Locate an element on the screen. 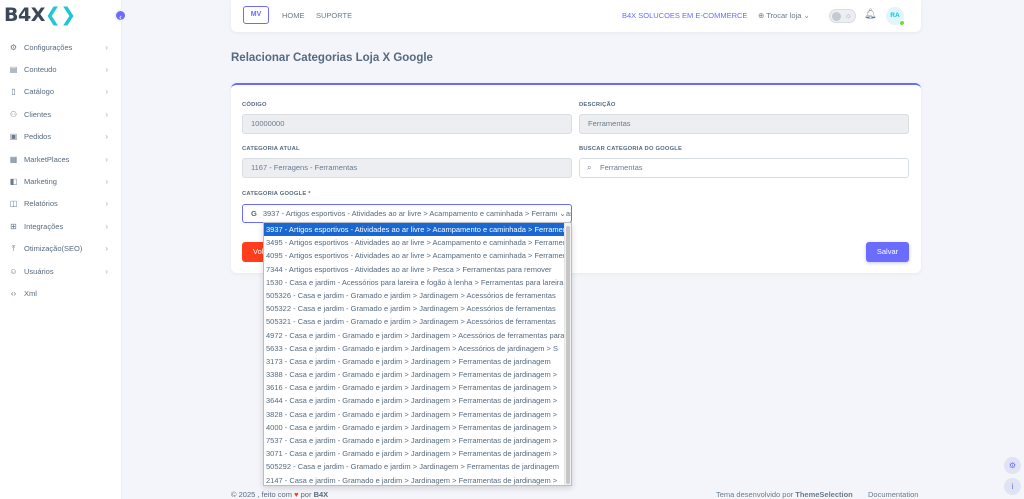 The width and height of the screenshot is (1024, 499). sidebar-item-conteudo: ▤ Conteudo › is located at coordinates (61, 69).